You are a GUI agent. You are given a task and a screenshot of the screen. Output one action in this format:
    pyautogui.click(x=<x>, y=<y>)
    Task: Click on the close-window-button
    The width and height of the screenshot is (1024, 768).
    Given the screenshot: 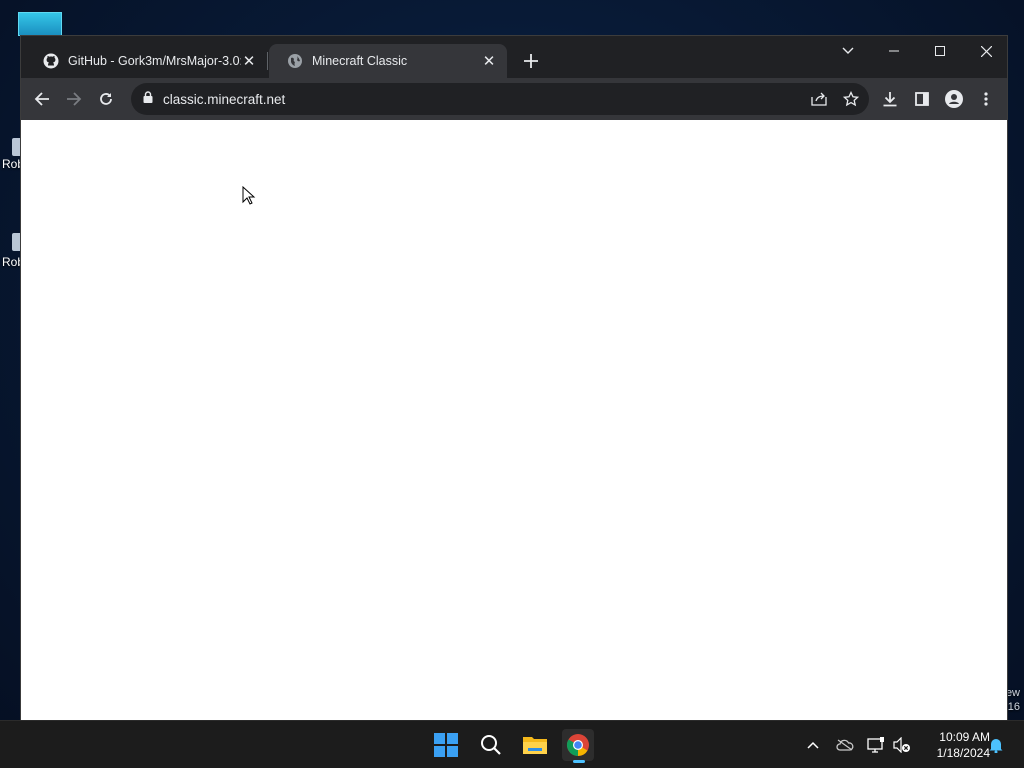 What is the action you would take?
    pyautogui.click(x=986, y=51)
    